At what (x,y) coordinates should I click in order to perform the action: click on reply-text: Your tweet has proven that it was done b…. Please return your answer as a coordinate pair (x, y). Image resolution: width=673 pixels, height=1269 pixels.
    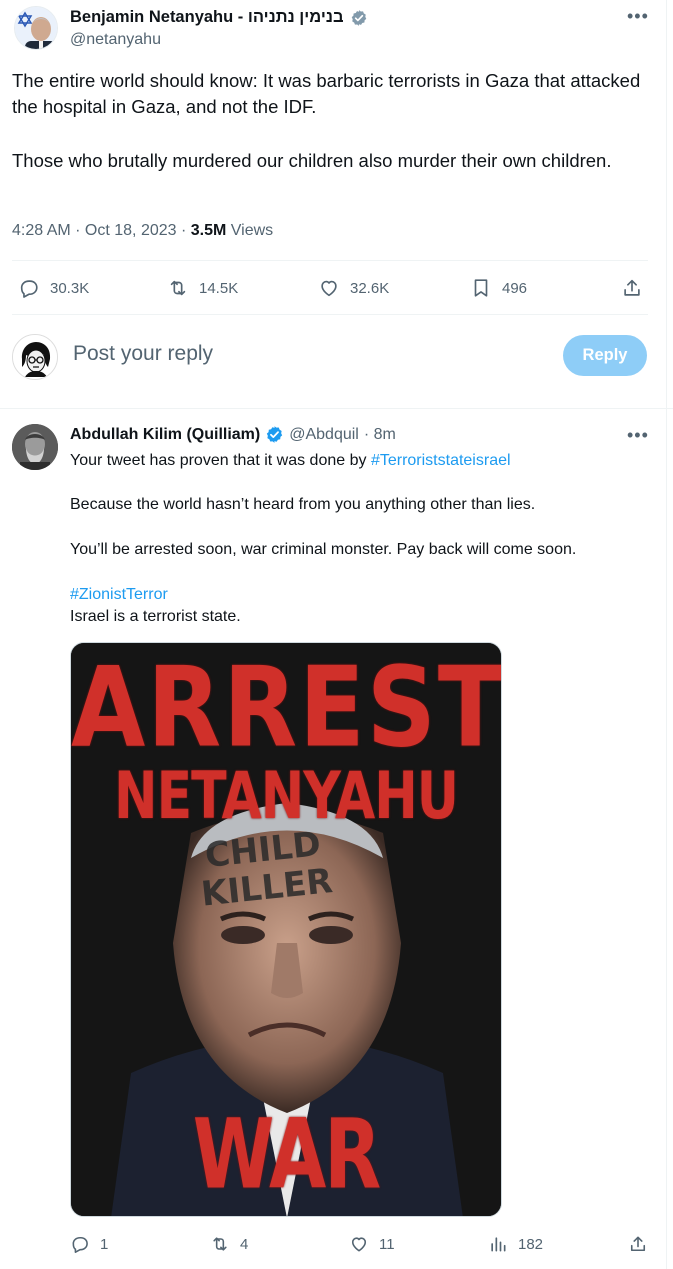
    Looking at the image, I should click on (220, 460).